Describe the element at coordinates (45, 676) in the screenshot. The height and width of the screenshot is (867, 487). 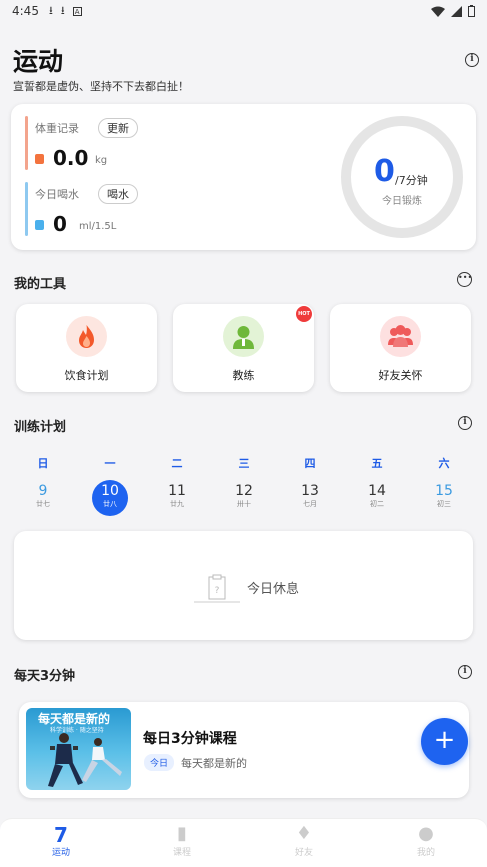
I see `daily-title: 每天3分钟` at that location.